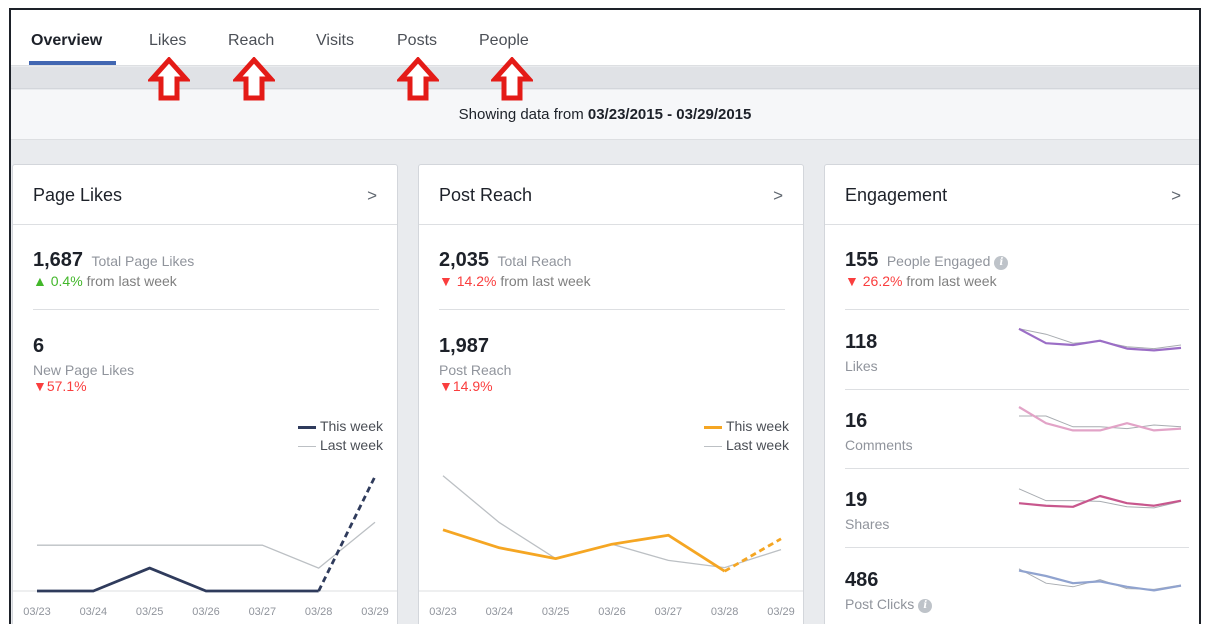 This screenshot has width=1210, height=624. Describe the element at coordinates (486, 195) in the screenshot. I see `post-reach-title: Post Reach` at that location.